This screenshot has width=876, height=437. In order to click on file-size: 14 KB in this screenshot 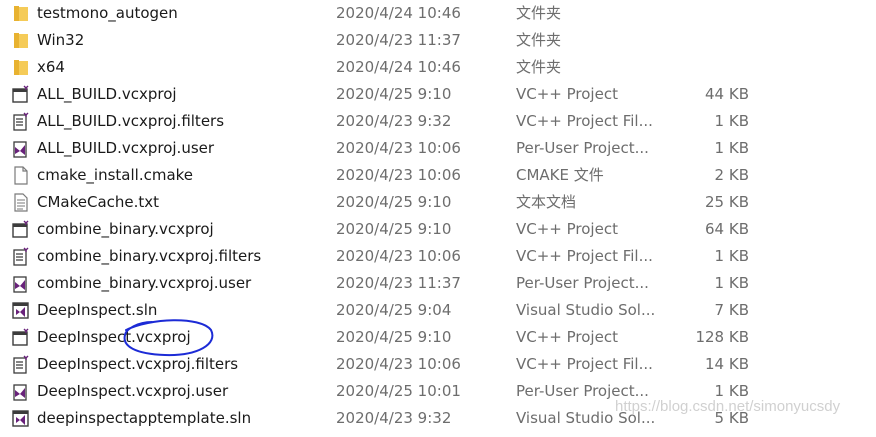, I will do `click(727, 364)`.